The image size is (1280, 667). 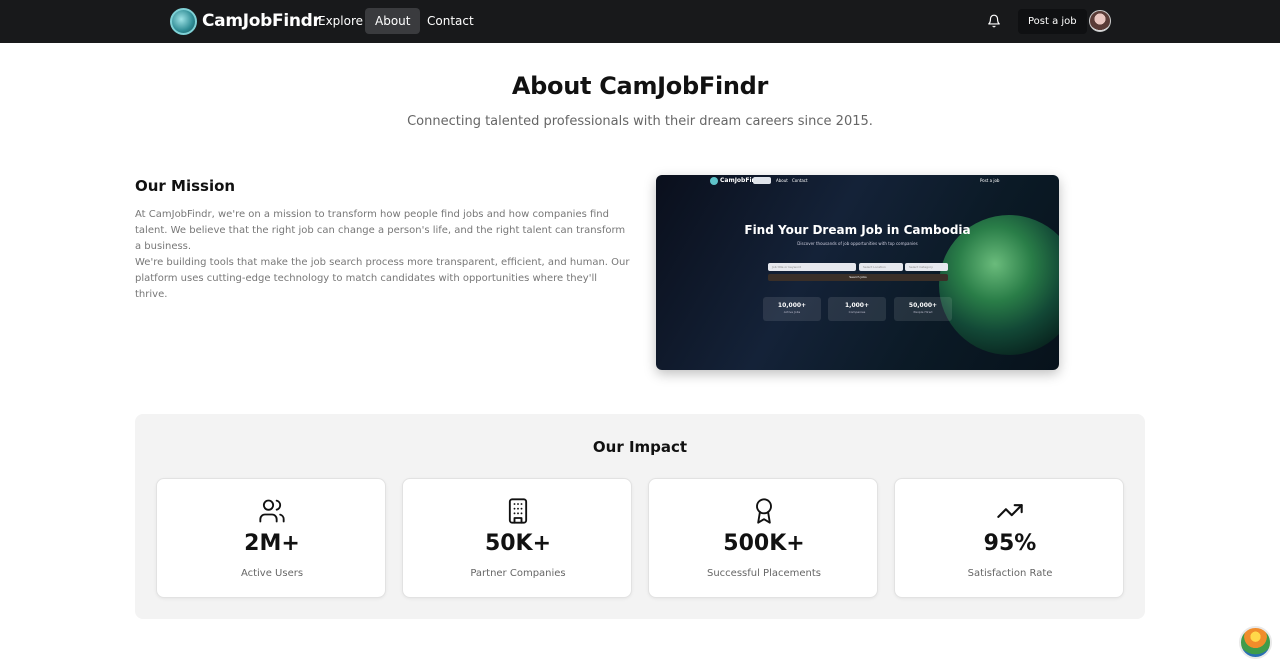 What do you see at coordinates (640, 86) in the screenshot?
I see `page-title: About CamJobFindr` at bounding box center [640, 86].